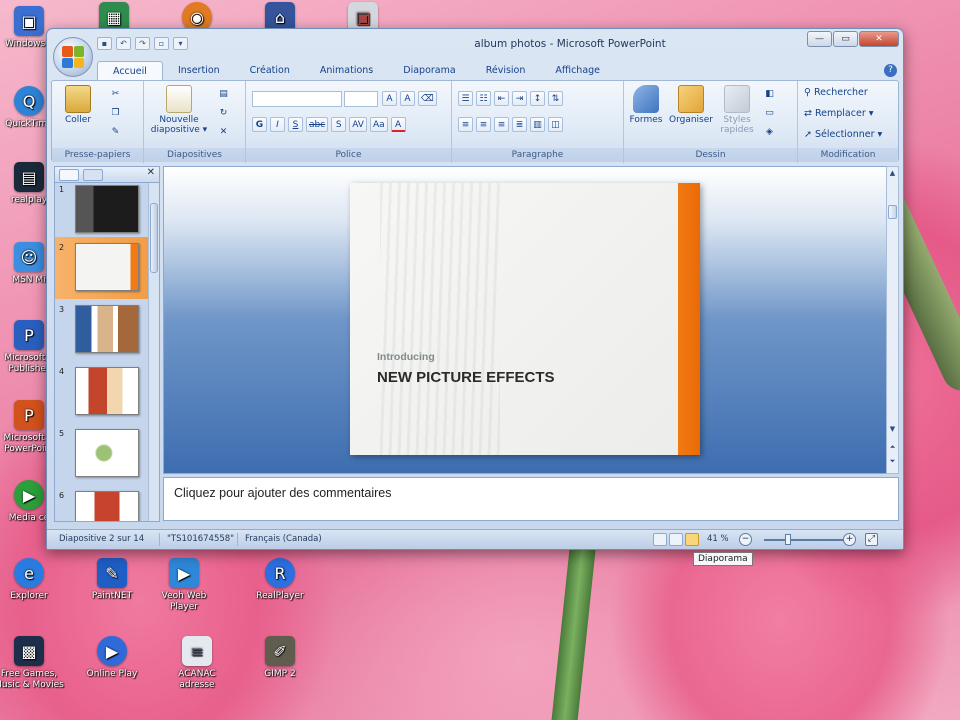 This screenshot has height=720, width=960. What do you see at coordinates (346, 71) in the screenshot?
I see `tab-animations: Animations` at bounding box center [346, 71].